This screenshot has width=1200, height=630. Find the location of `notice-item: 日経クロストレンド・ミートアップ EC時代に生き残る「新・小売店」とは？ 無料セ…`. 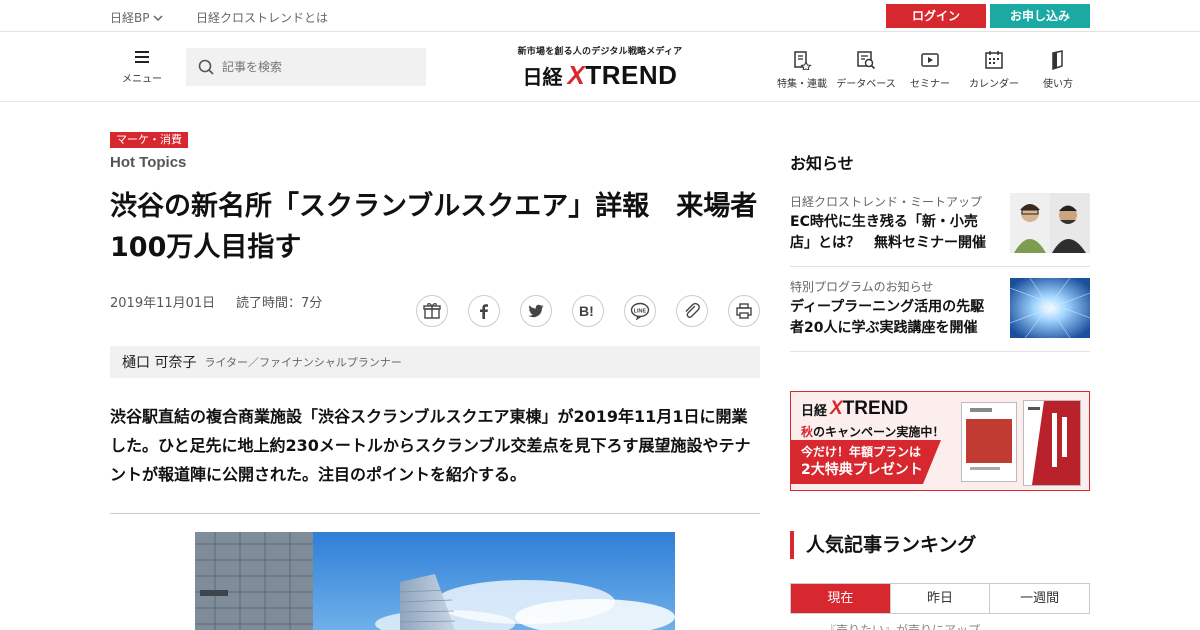

notice-item: 日経クロストレンド・ミートアップ EC時代に生き残る「新・小売店」とは？ 無料セ… is located at coordinates (940, 230).